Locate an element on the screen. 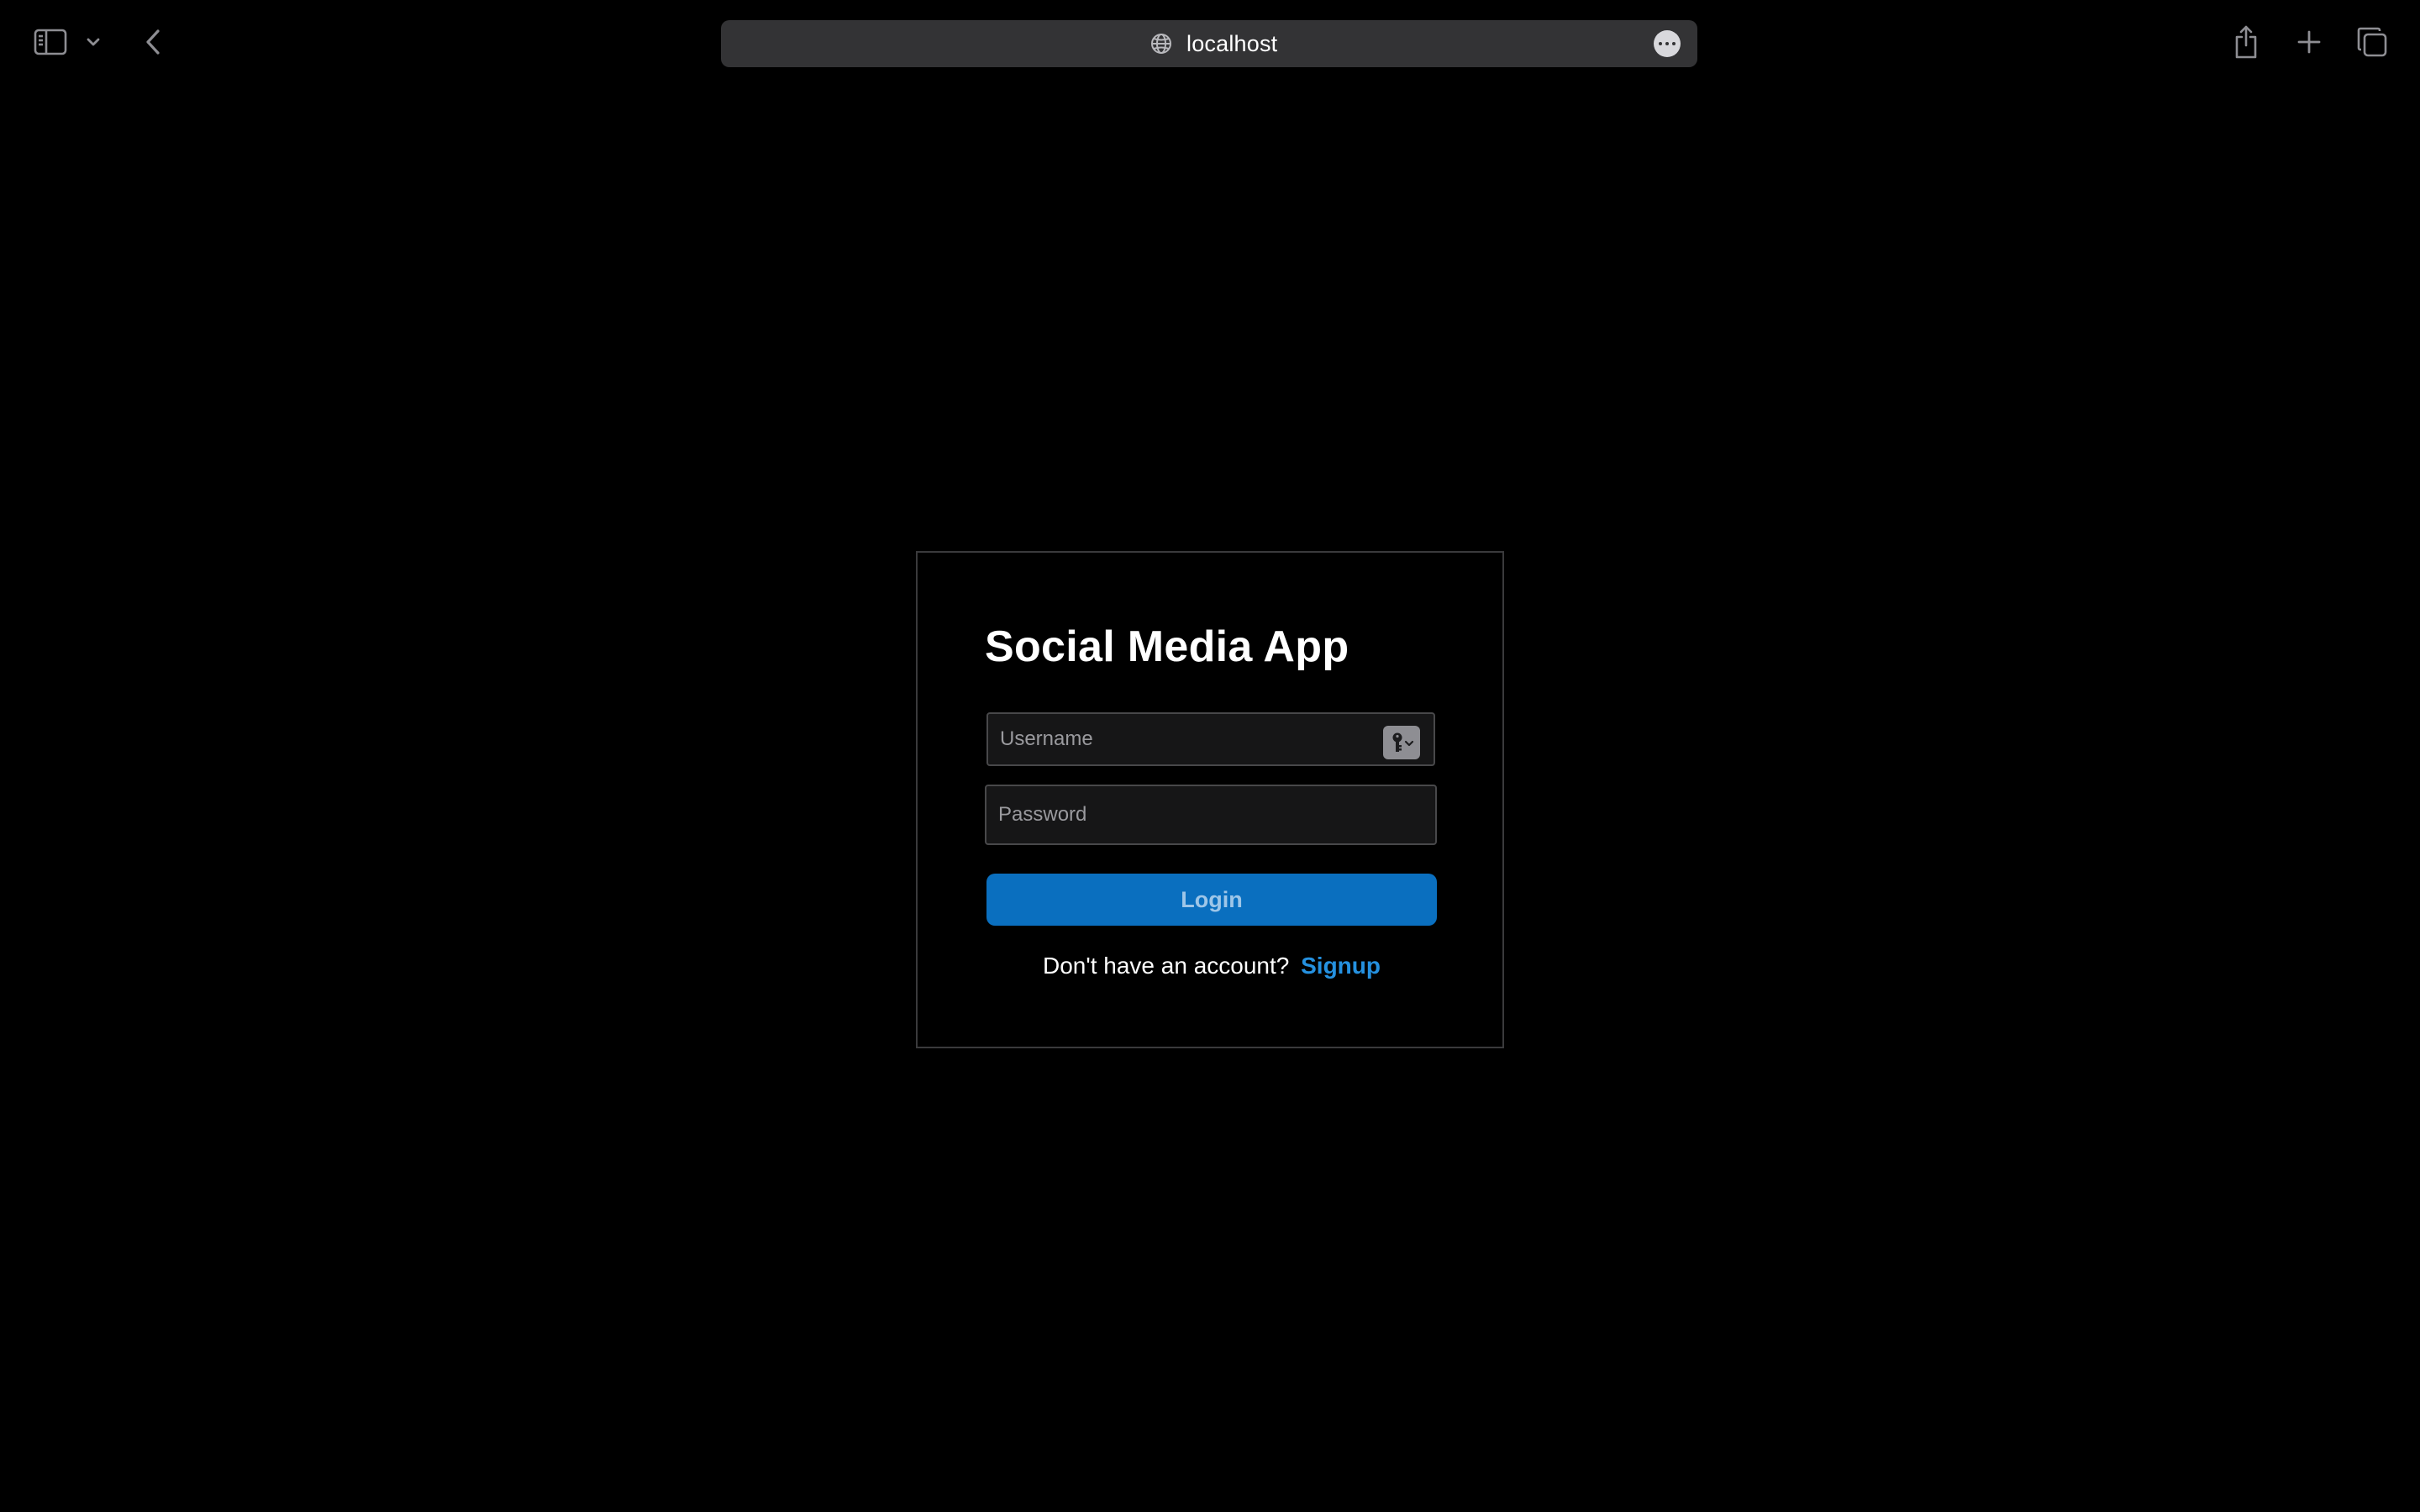 The image size is (2420, 1512). password-field-wrapper is located at coordinates (1211, 815).